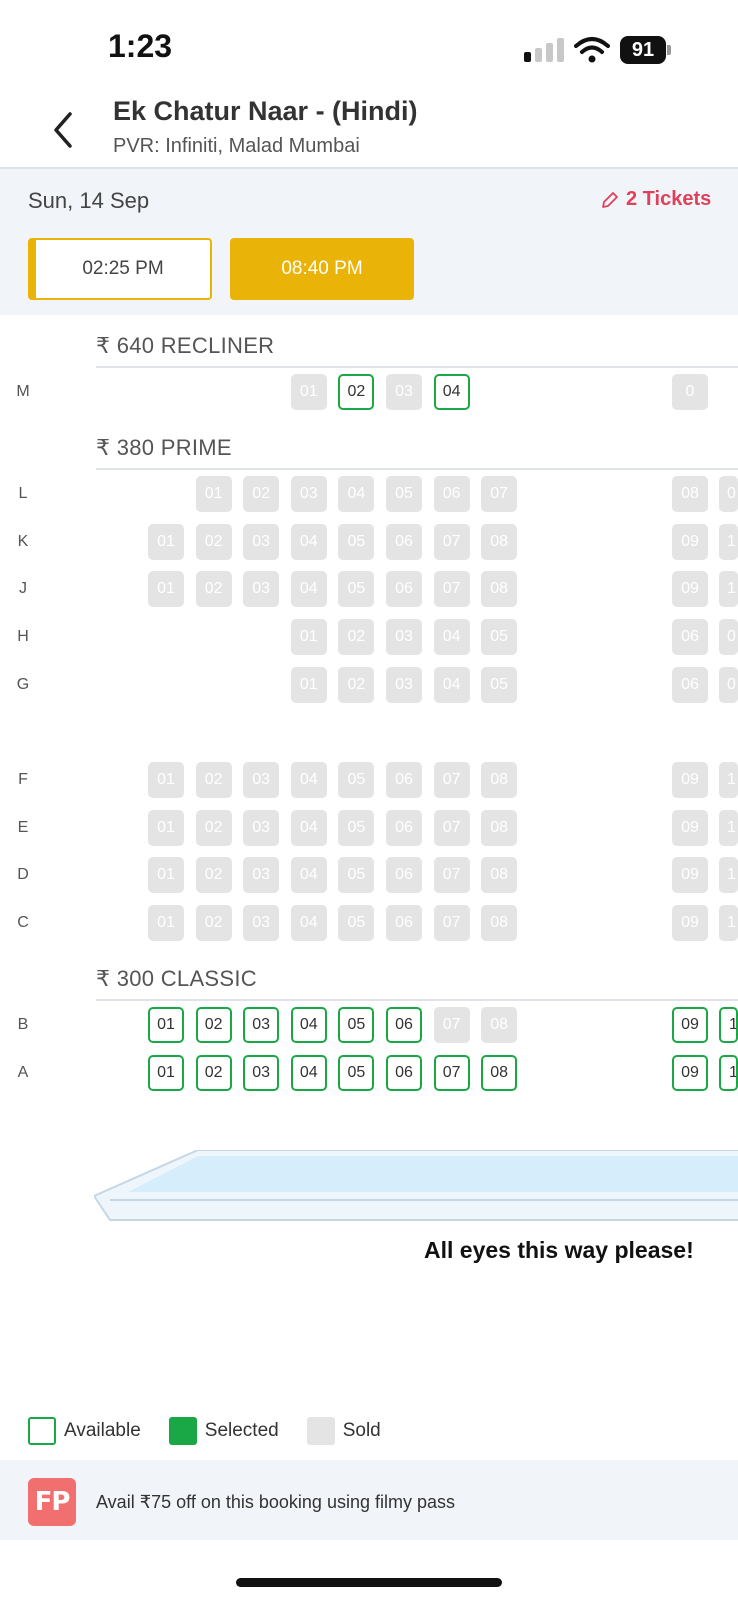 This screenshot has width=738, height=1600. Describe the element at coordinates (690, 828) in the screenshot. I see `seat-E-right: 09` at that location.